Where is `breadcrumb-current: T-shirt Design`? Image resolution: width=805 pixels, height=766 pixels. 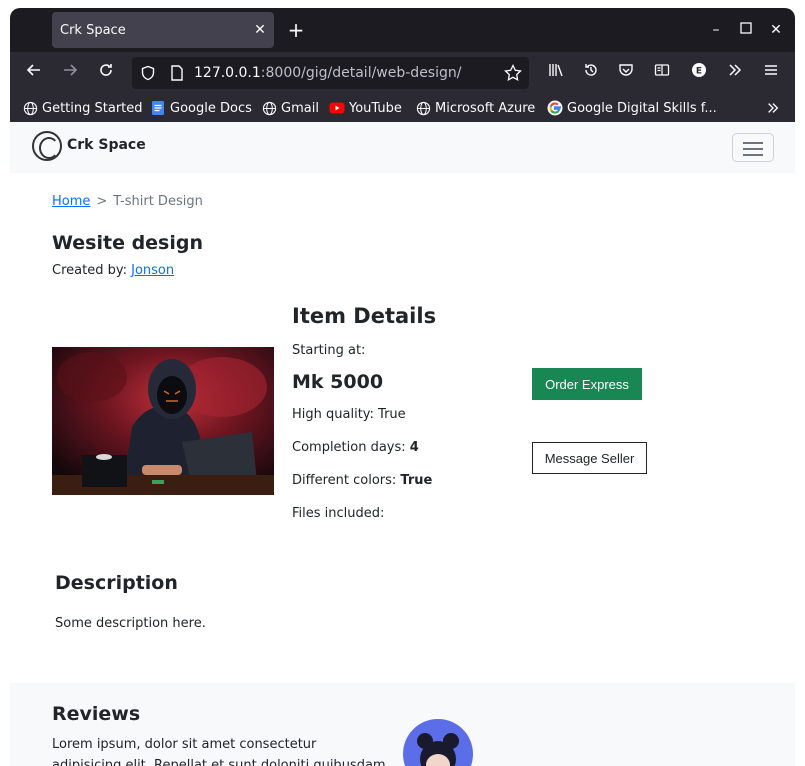
breadcrumb-current: T-shirt Design is located at coordinates (158, 201).